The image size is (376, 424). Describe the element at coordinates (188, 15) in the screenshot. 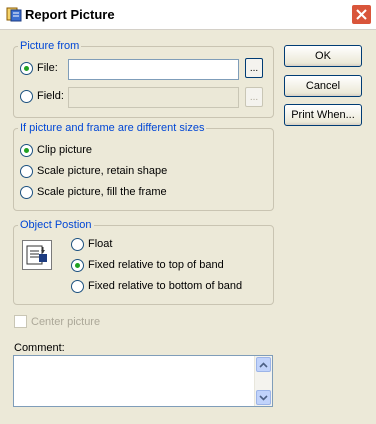

I see `title-bar: Report Picture` at that location.